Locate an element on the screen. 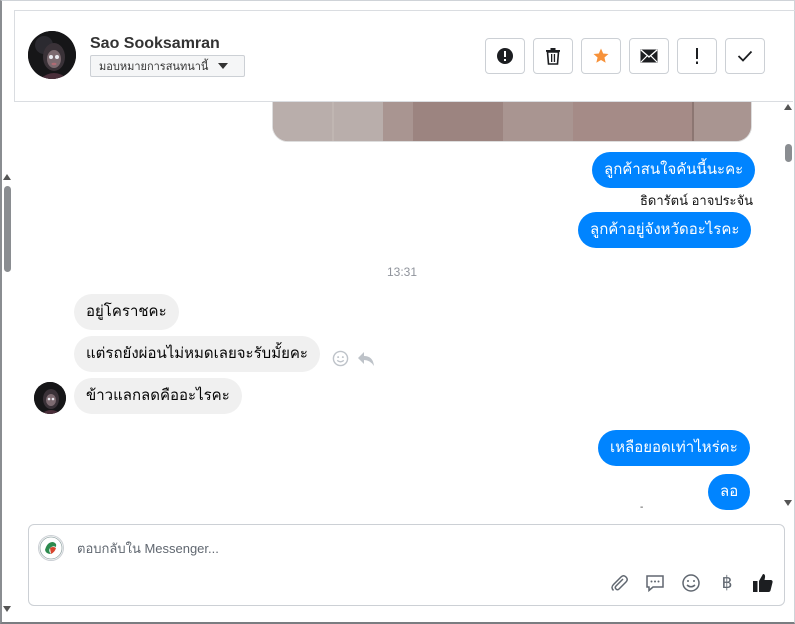 This screenshot has width=795, height=624. checkmark-icon is located at coordinates (745, 56).